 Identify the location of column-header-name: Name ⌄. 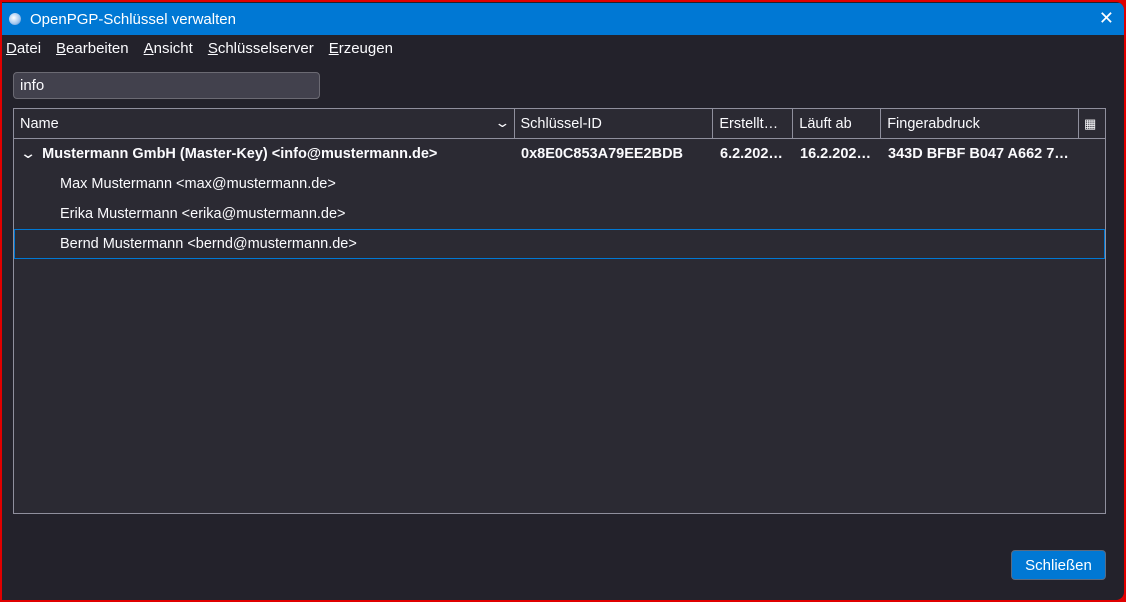
(264, 123).